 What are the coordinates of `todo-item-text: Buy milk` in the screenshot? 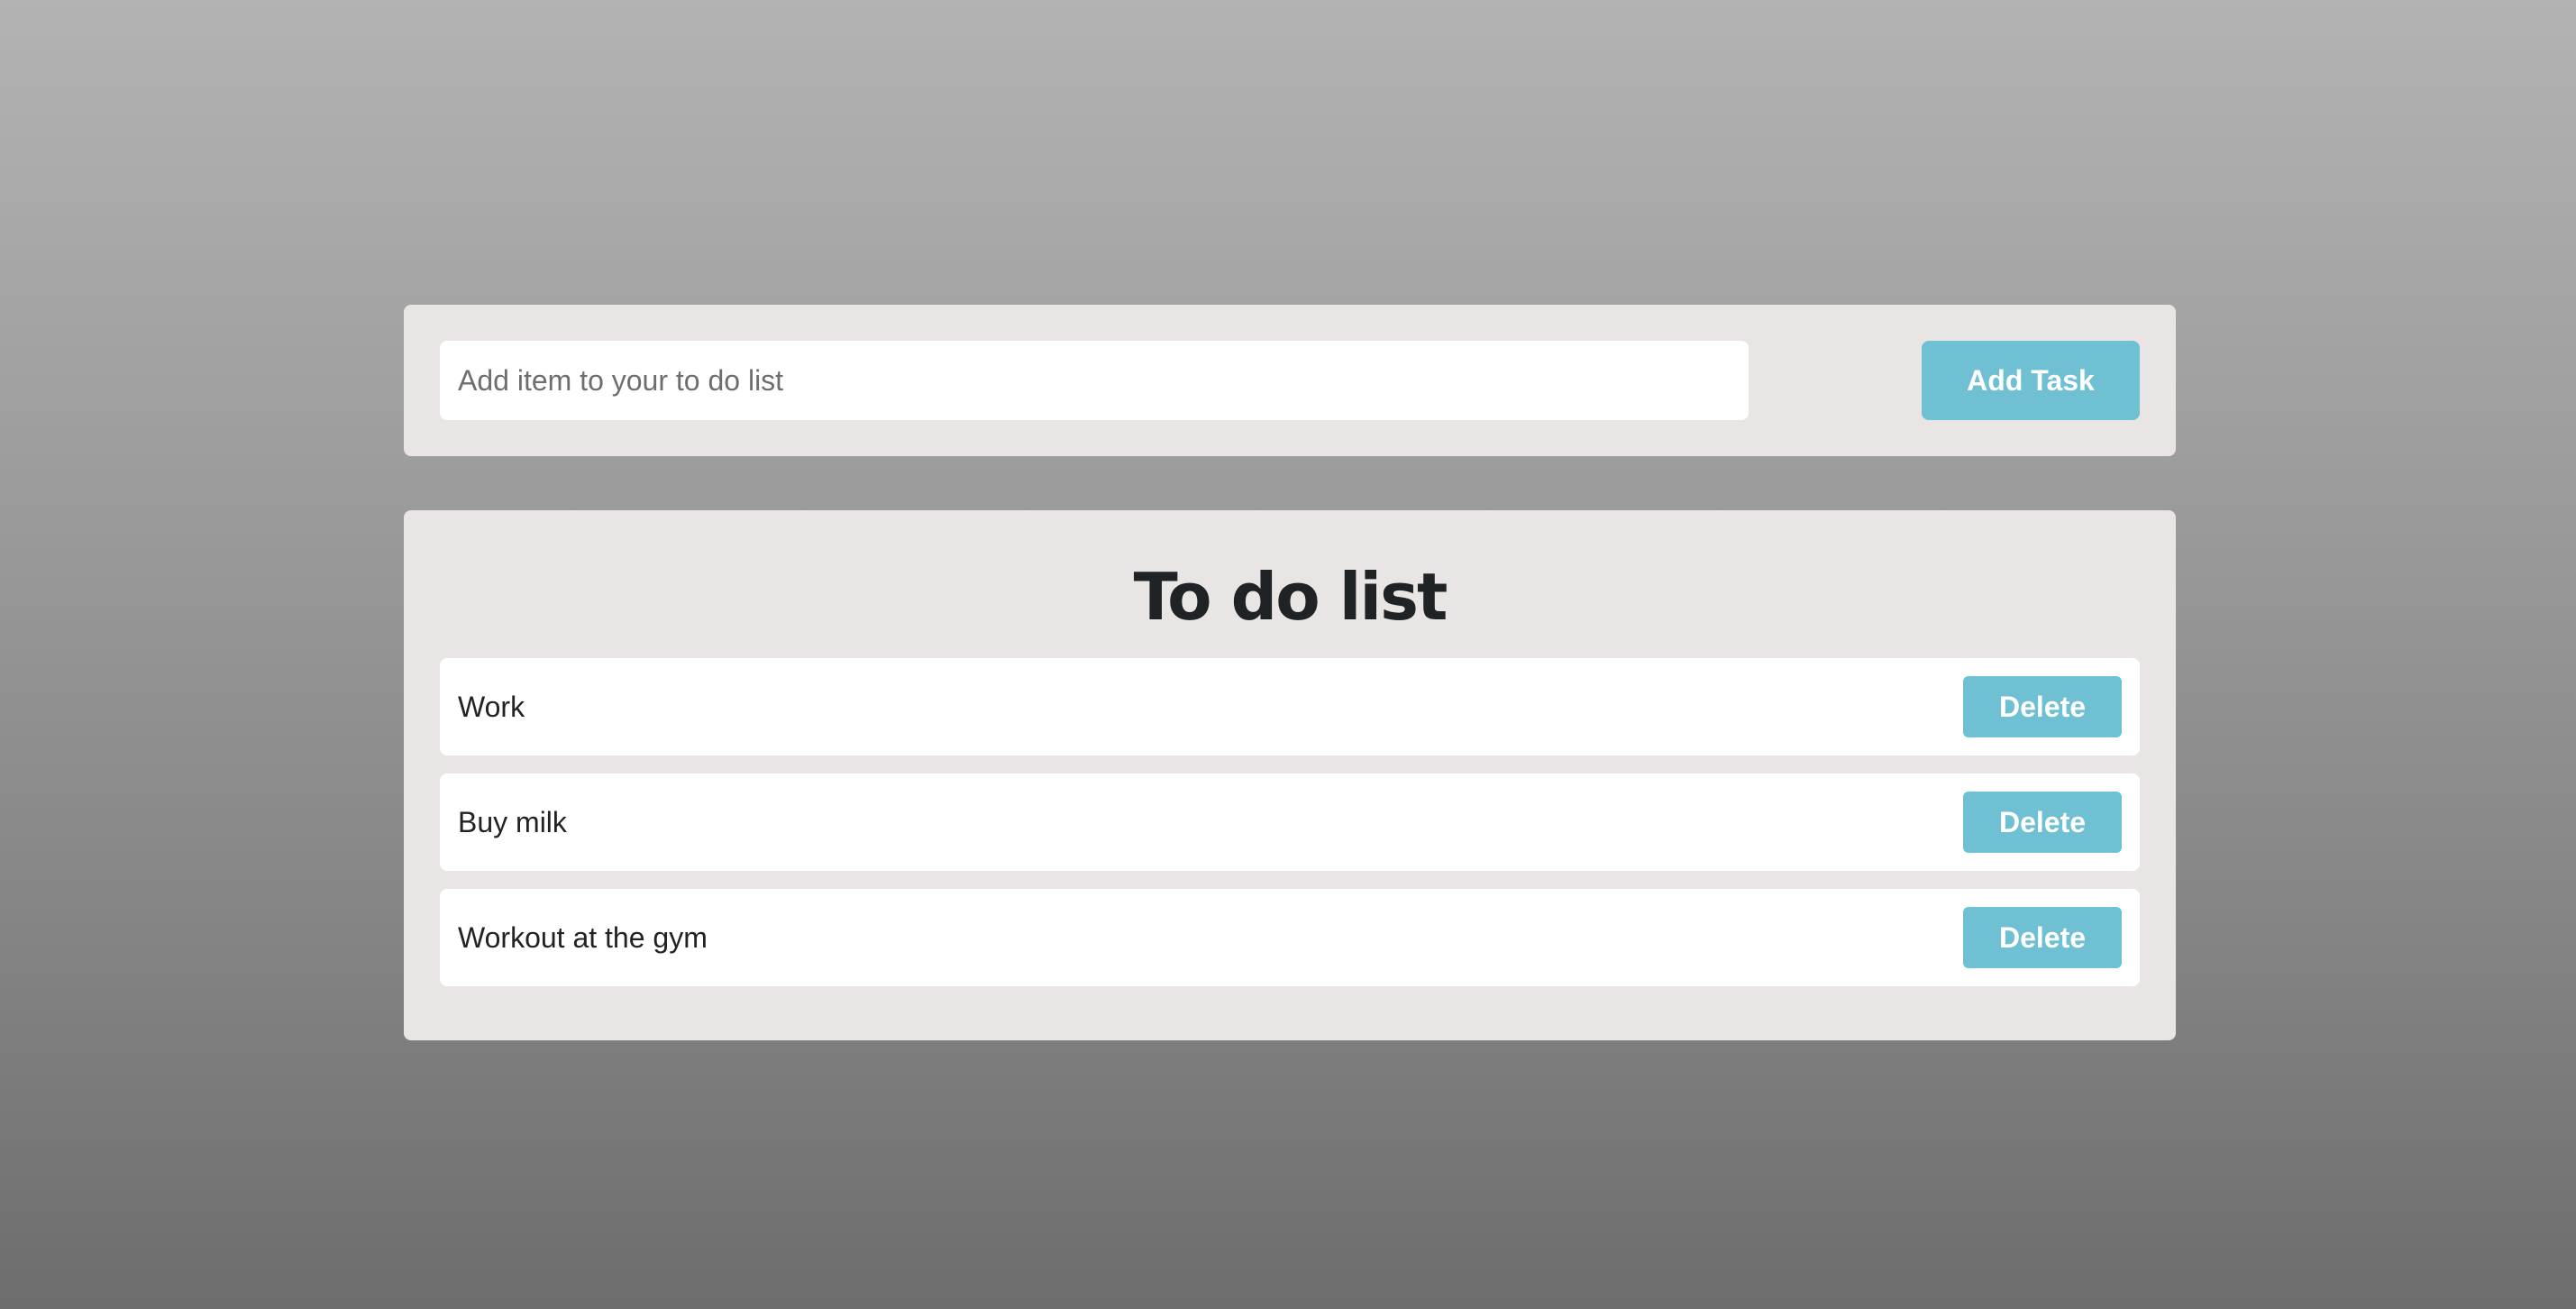 It's located at (512, 821).